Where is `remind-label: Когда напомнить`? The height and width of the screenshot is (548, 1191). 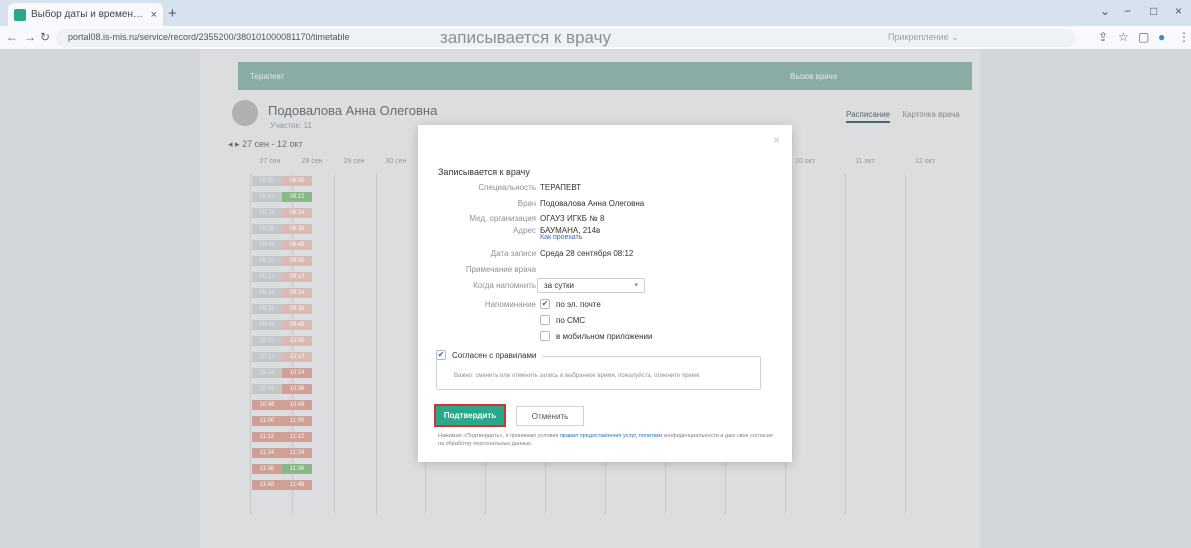 remind-label: Когда напомнить is located at coordinates (504, 285).